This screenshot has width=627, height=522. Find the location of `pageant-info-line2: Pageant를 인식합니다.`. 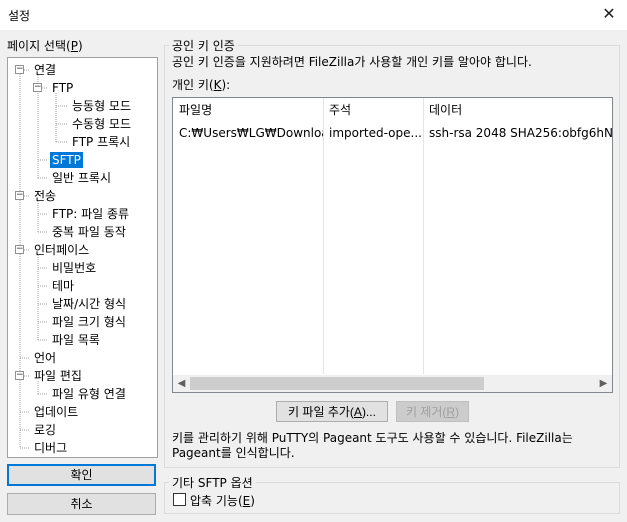

pageant-info-line2: Pageant를 인식합니다. is located at coordinates (233, 453).